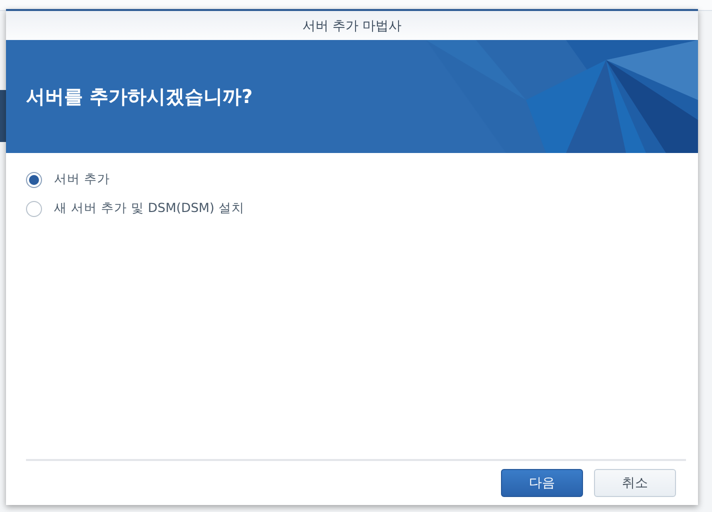 Image resolution: width=712 pixels, height=512 pixels. I want to click on cancel-button: 취소, so click(635, 483).